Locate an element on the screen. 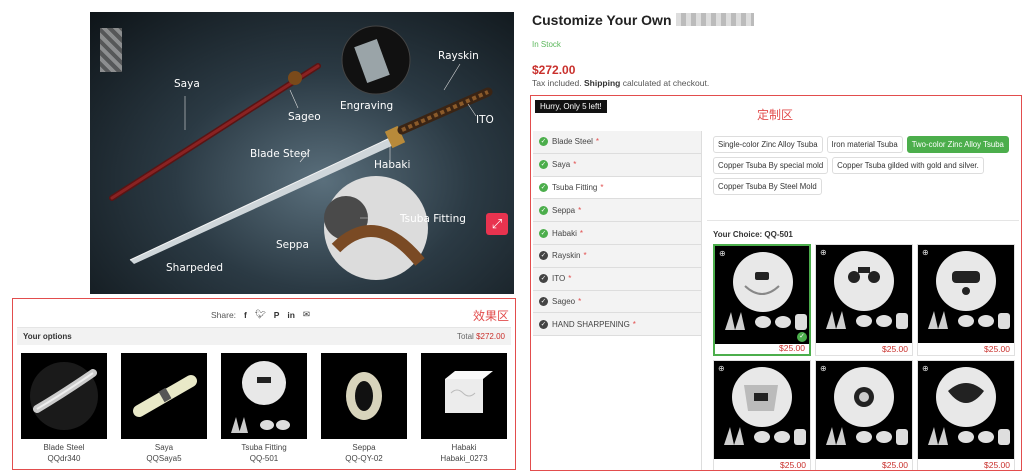  label-sharpeded: Sharpeded is located at coordinates (194, 268).